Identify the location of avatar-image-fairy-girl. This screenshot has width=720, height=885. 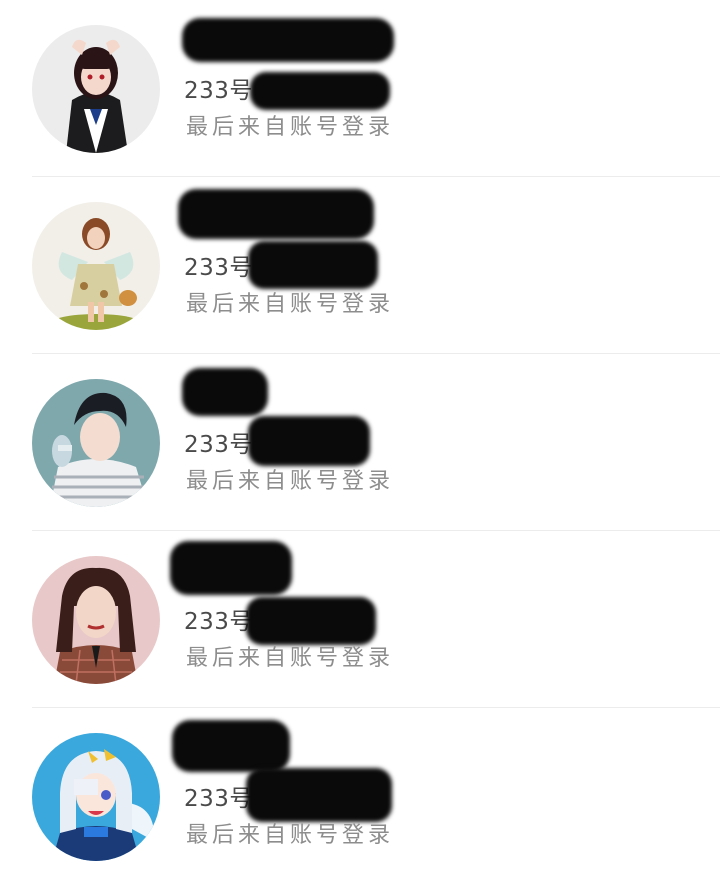
(96, 266).